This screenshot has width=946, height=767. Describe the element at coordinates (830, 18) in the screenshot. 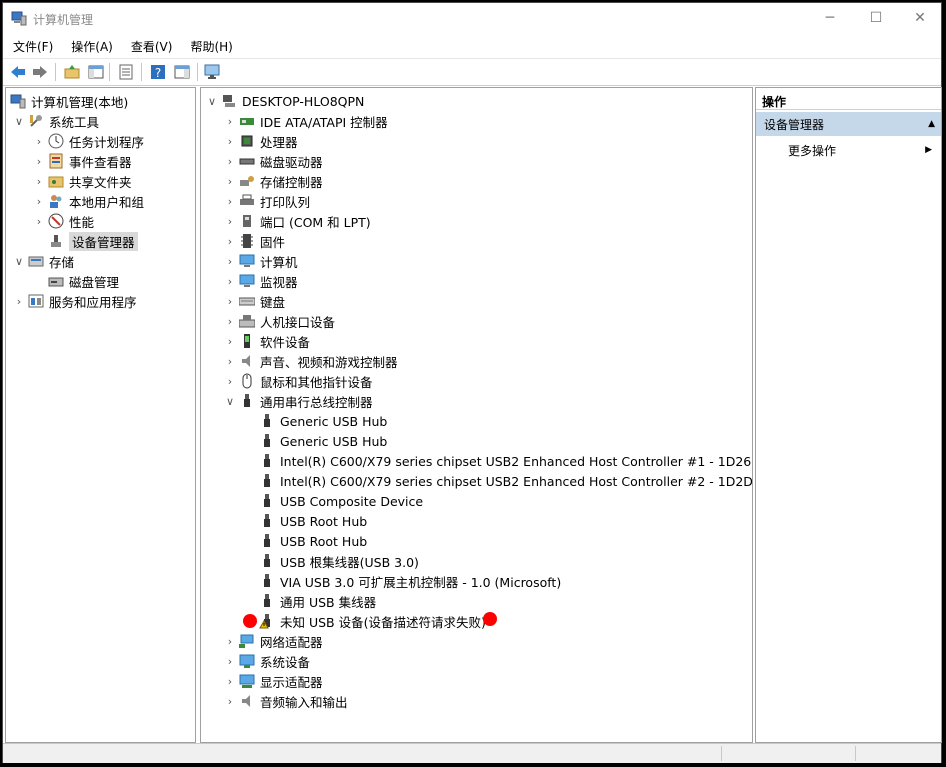

I see `minimize-button: ─` at that location.